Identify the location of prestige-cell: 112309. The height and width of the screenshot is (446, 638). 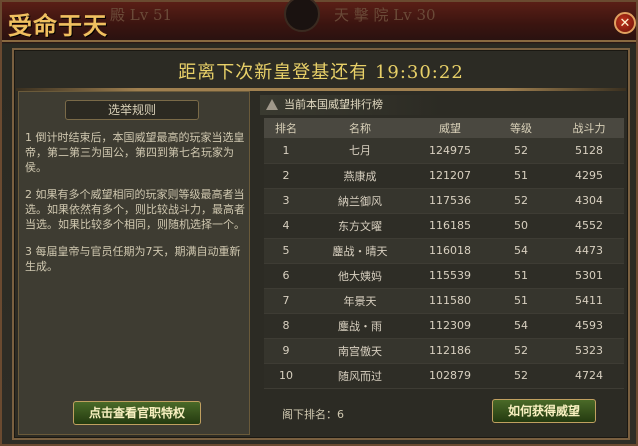
(450, 325).